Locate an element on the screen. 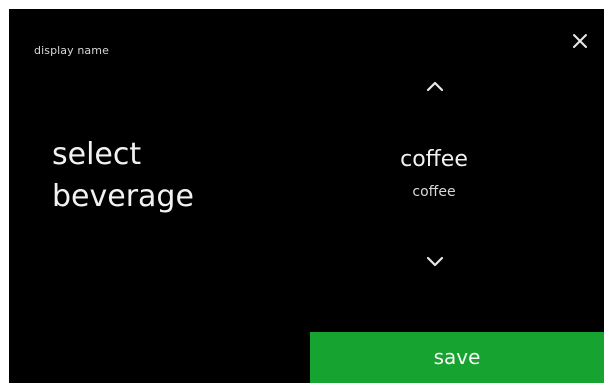 The image size is (608, 386). selected-beverage-subtitle: coffee is located at coordinates (434, 192).